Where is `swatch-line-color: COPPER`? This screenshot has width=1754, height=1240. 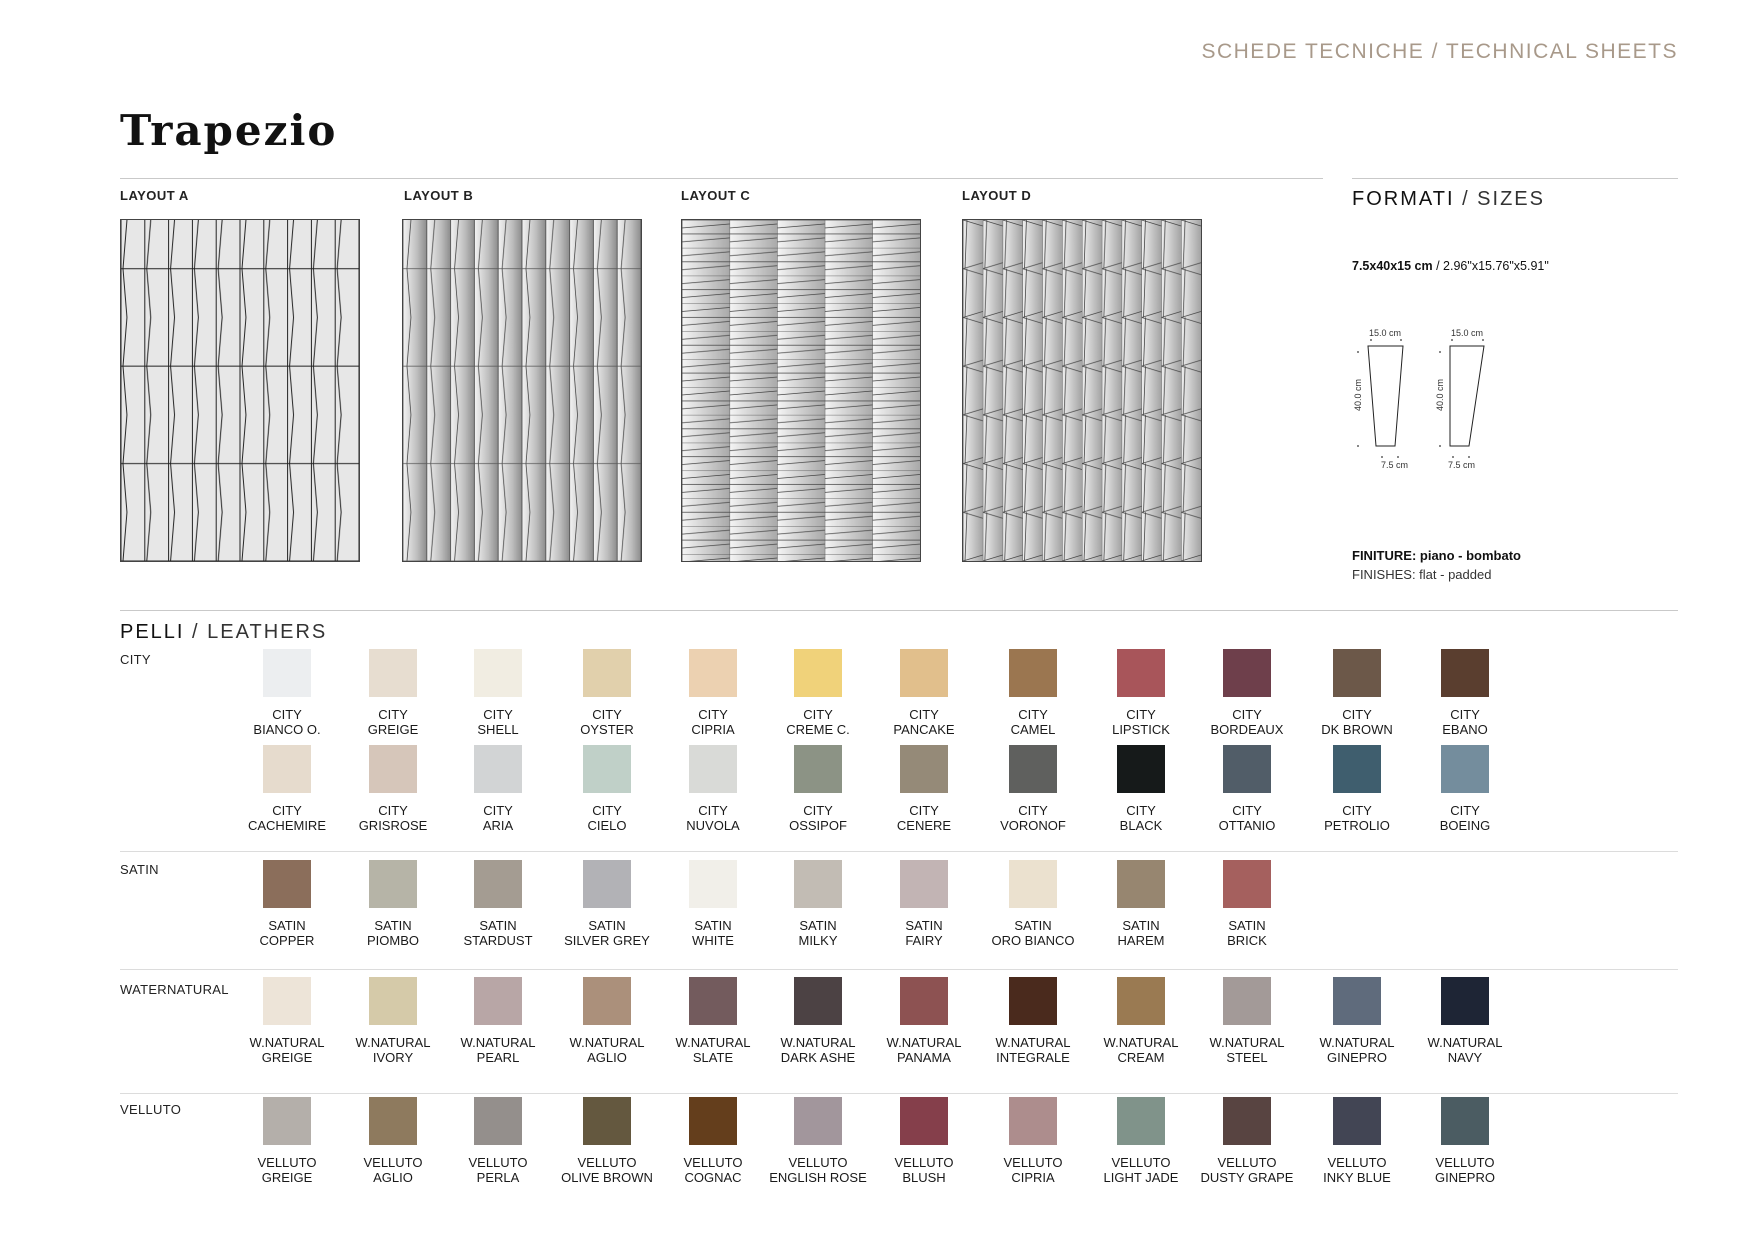 swatch-line-color: COPPER is located at coordinates (287, 940).